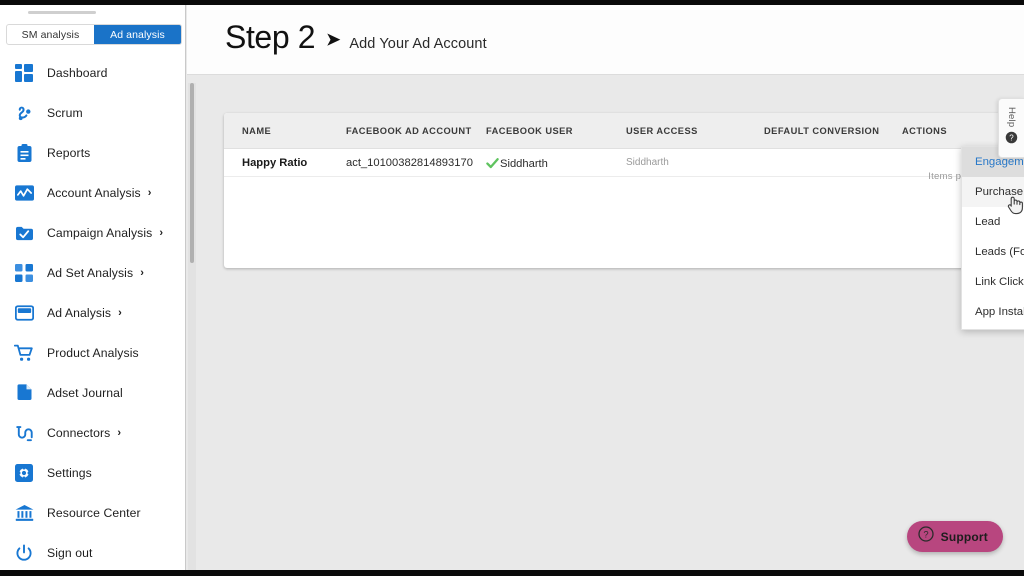  What do you see at coordinates (62, 12) in the screenshot?
I see `sidebar-grabber` at bounding box center [62, 12].